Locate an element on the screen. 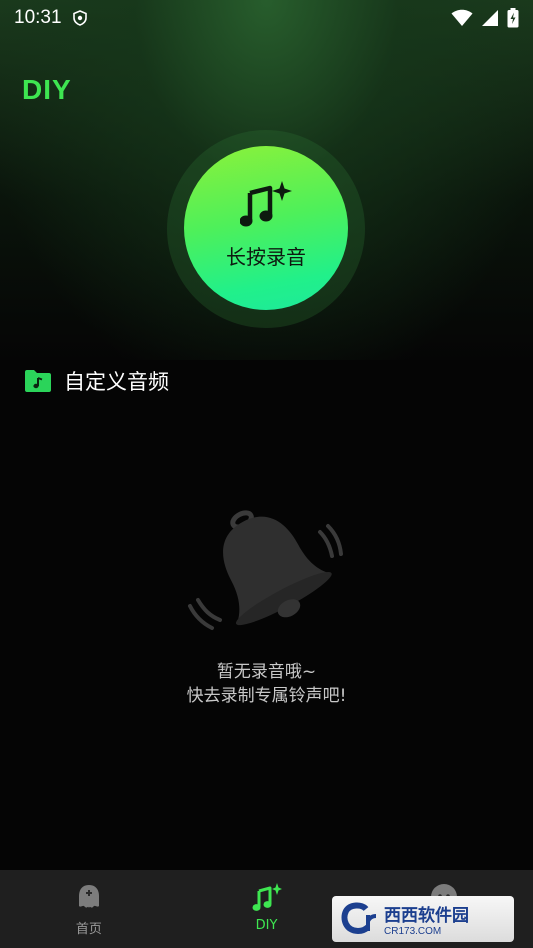 Image resolution: width=533 pixels, height=948 pixels. empty-state-message: 暂无录音哦~ 快去录制专属铃声吧! is located at coordinates (266, 684).